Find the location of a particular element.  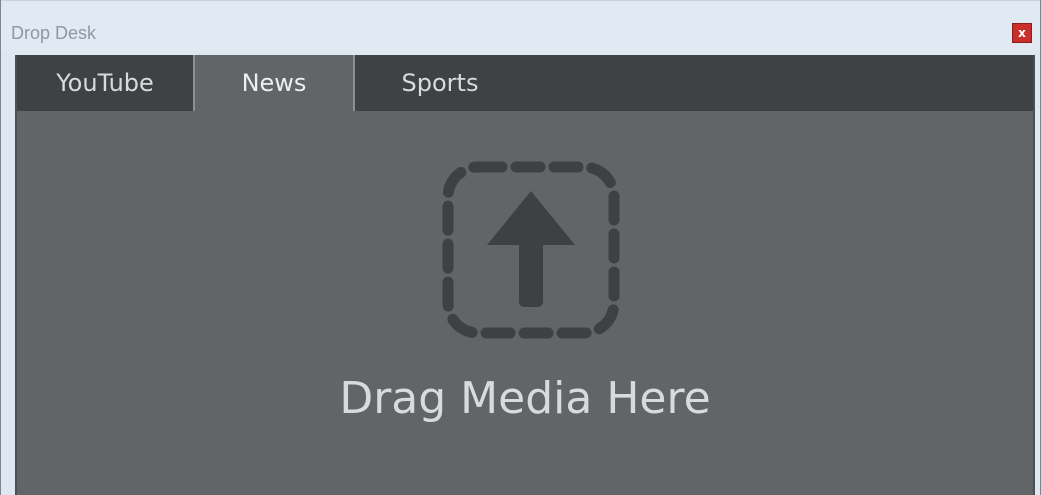

arrow-head is located at coordinates (531, 218).